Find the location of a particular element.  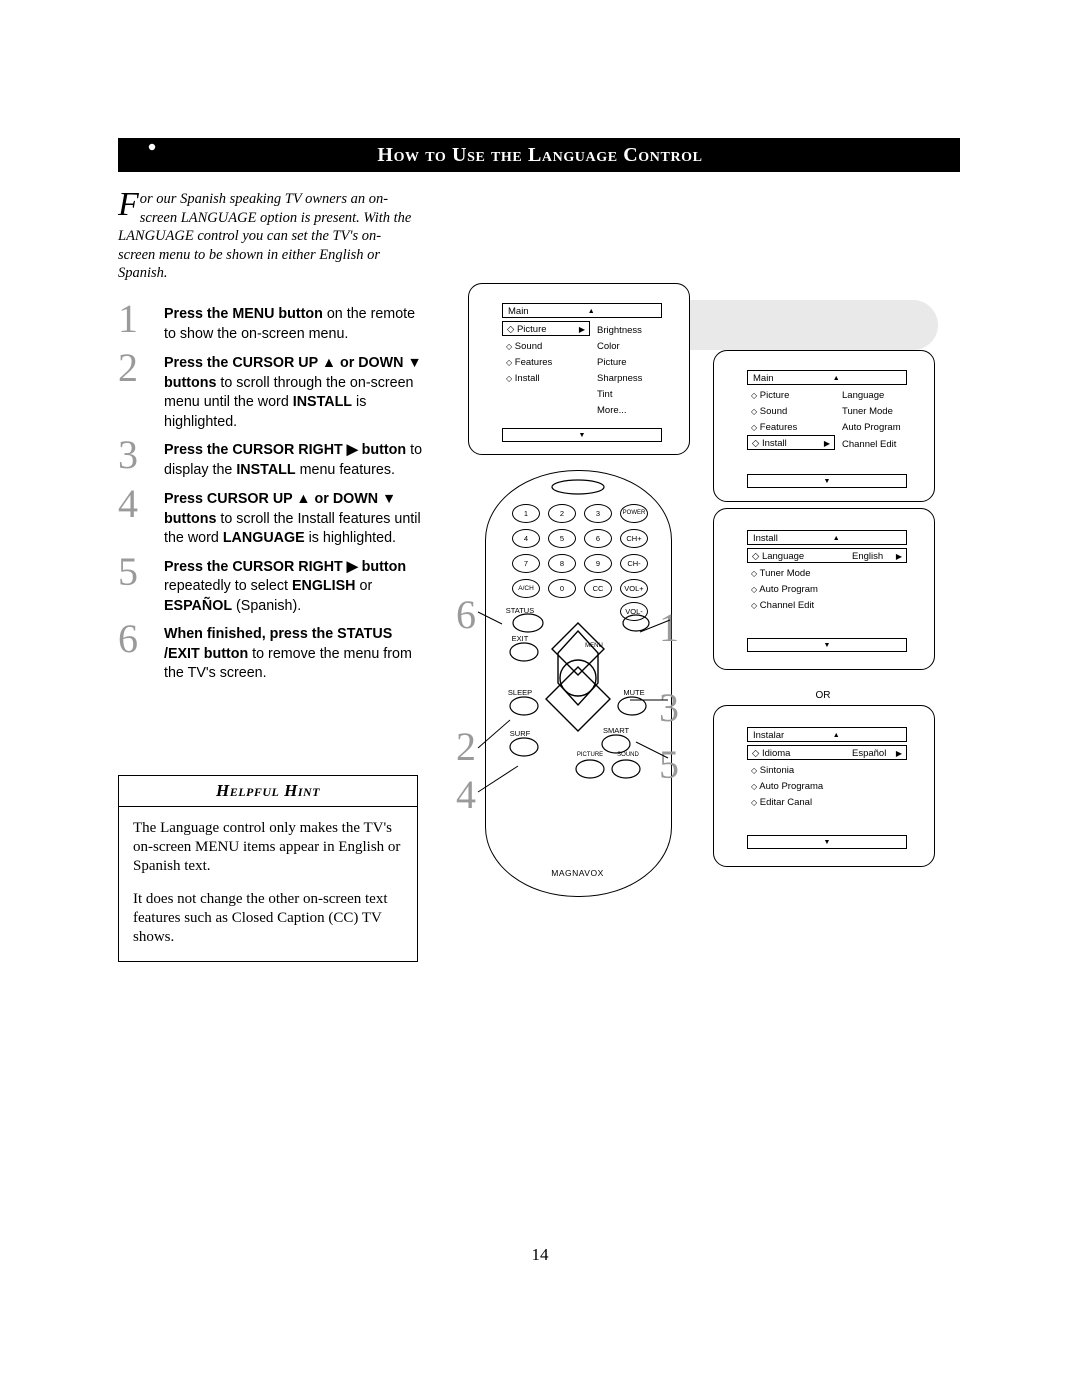

osd-highlighted-item: ◇ Install ▶ is located at coordinates (791, 442).